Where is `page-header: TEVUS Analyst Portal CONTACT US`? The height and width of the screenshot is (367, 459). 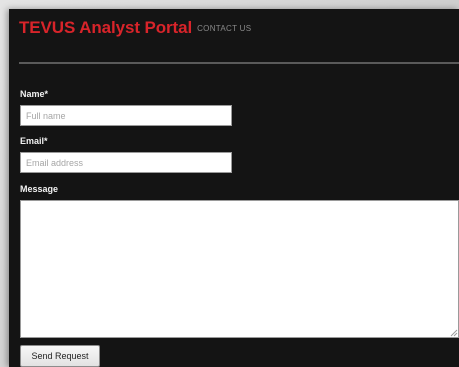
page-header: TEVUS Analyst Portal CONTACT US is located at coordinates (135, 28).